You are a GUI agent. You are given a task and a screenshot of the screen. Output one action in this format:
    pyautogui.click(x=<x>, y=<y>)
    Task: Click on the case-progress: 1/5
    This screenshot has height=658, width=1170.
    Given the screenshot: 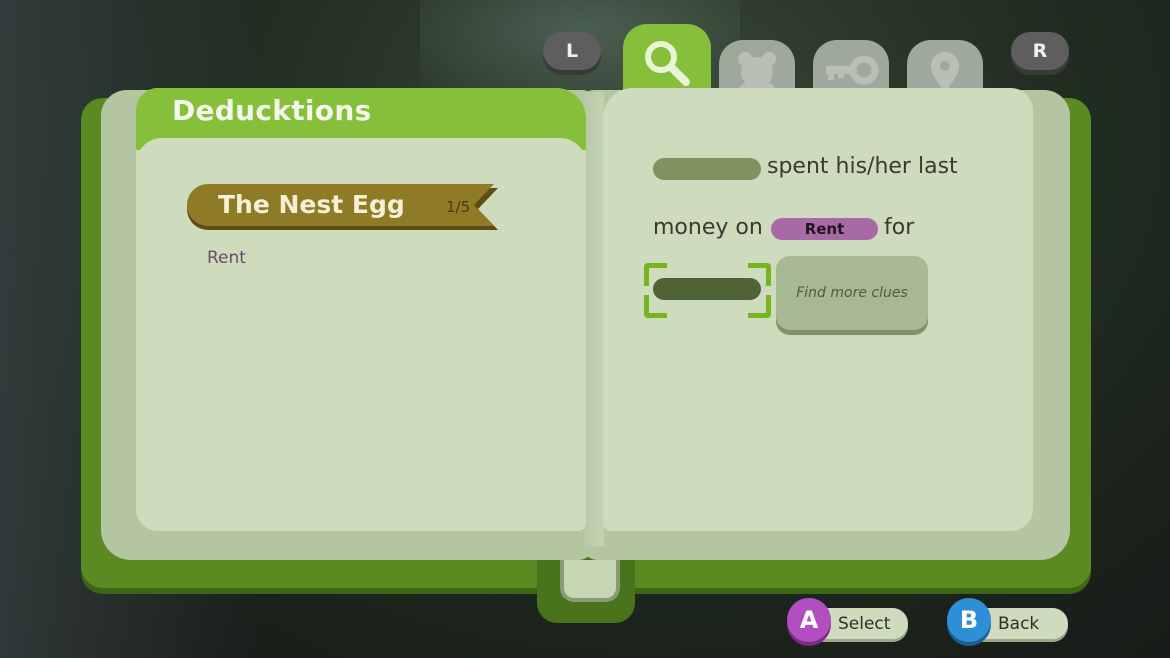 What is the action you would take?
    pyautogui.click(x=458, y=207)
    